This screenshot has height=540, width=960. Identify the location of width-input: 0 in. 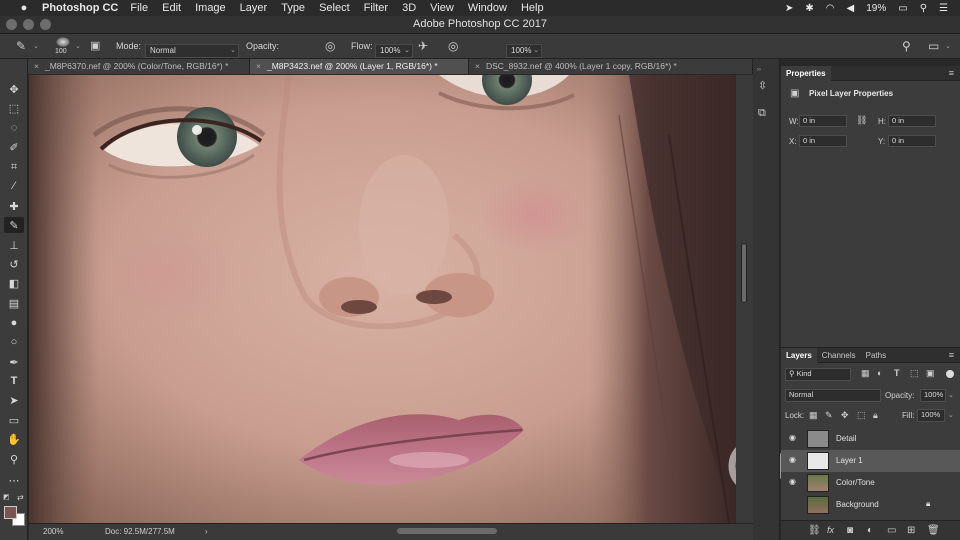
(823, 121).